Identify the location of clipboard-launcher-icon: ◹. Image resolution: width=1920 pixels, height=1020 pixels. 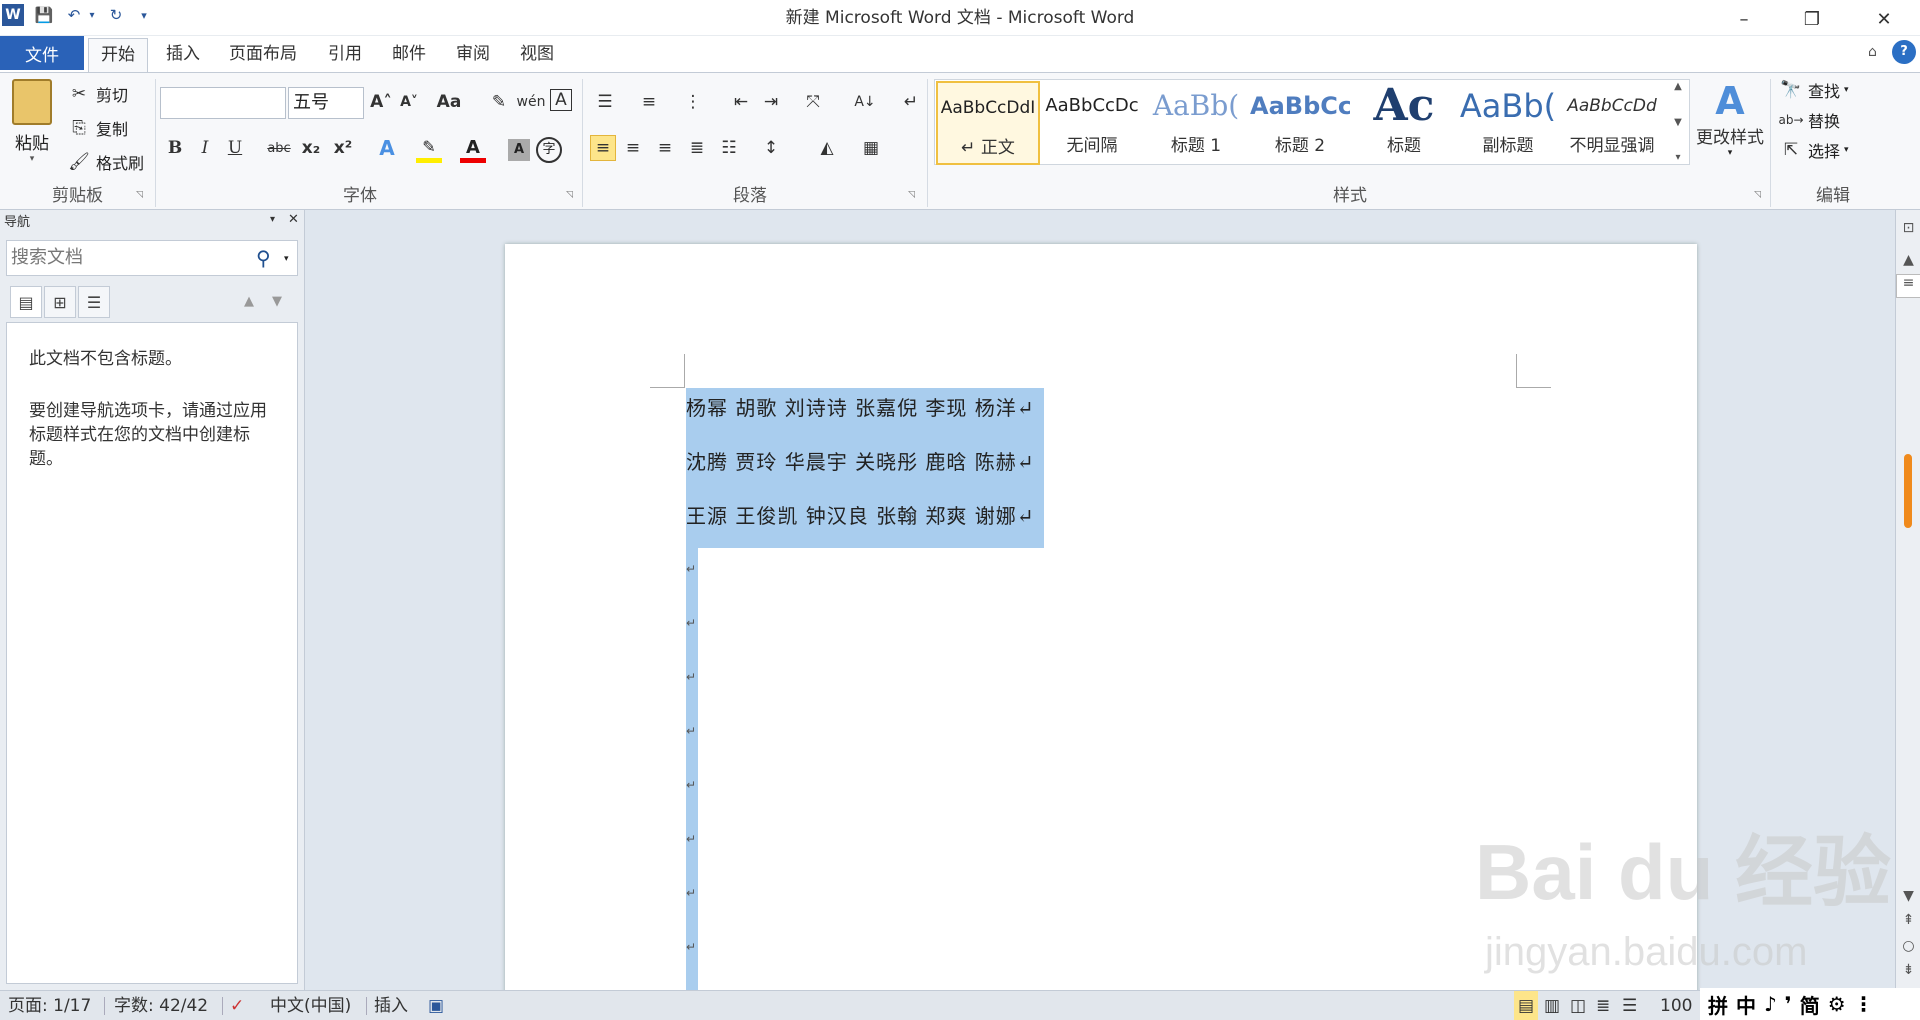
(139, 195).